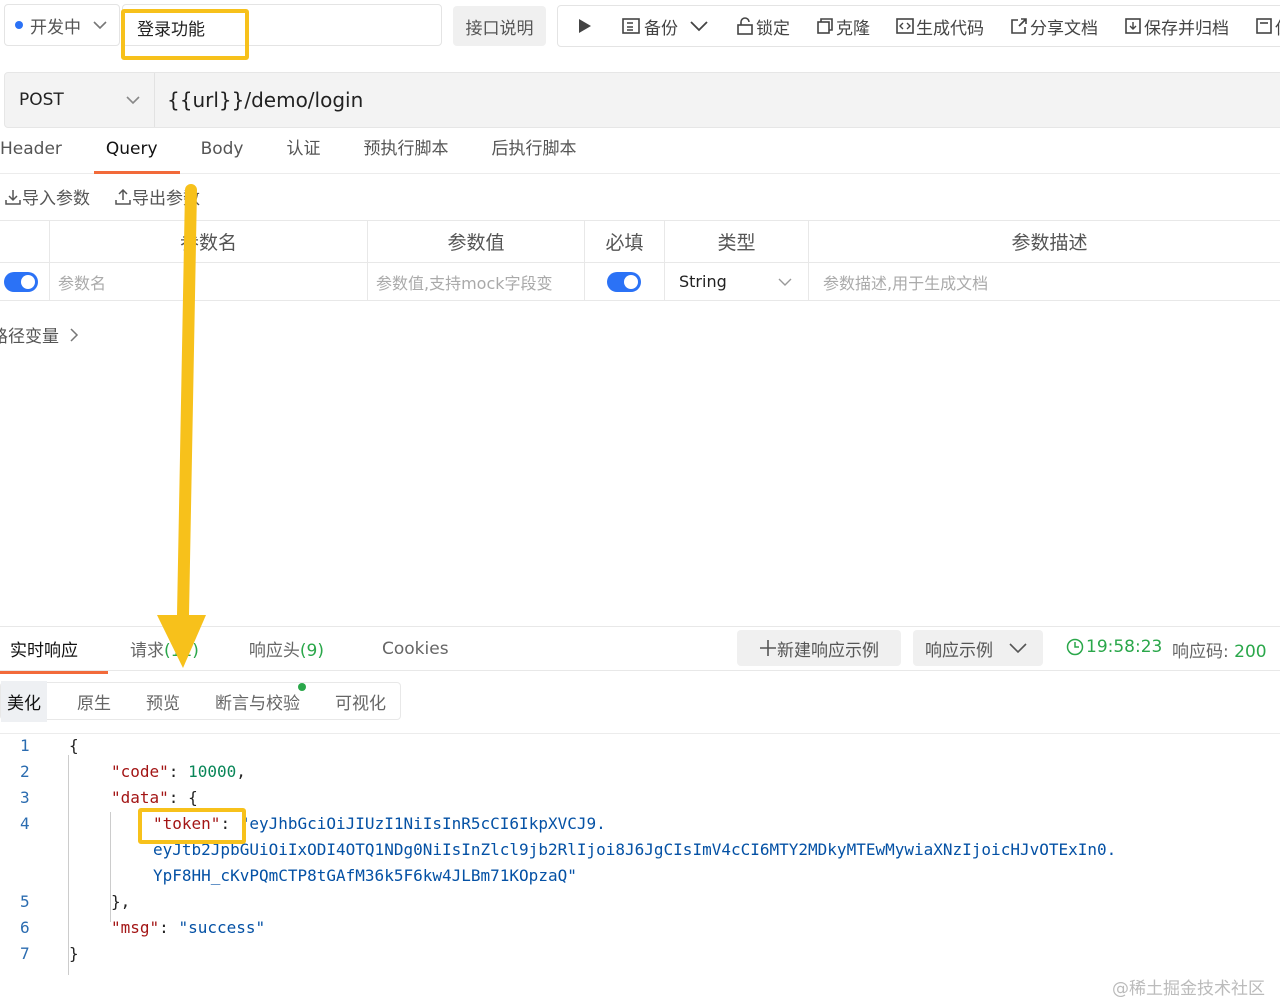  What do you see at coordinates (768, 648) in the screenshot?
I see `plus-icon` at bounding box center [768, 648].